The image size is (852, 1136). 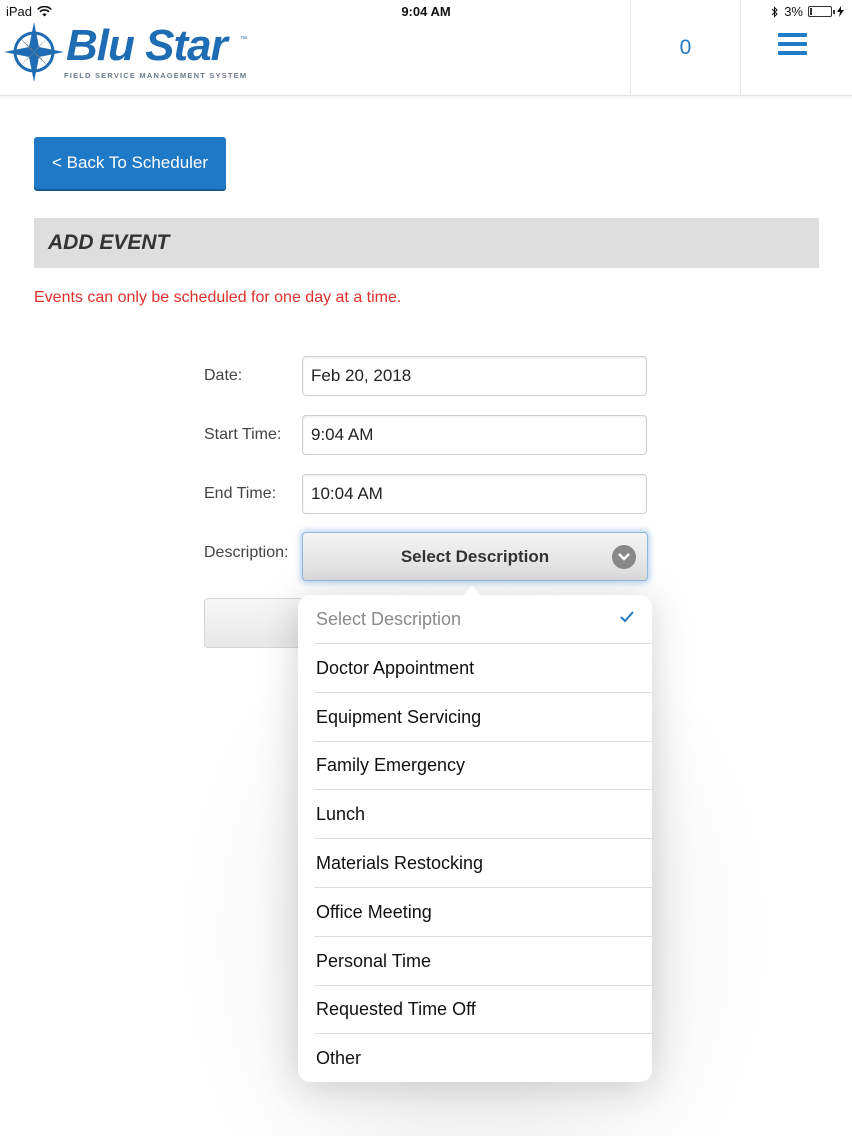 I want to click on chevron-down-icon, so click(x=624, y=557).